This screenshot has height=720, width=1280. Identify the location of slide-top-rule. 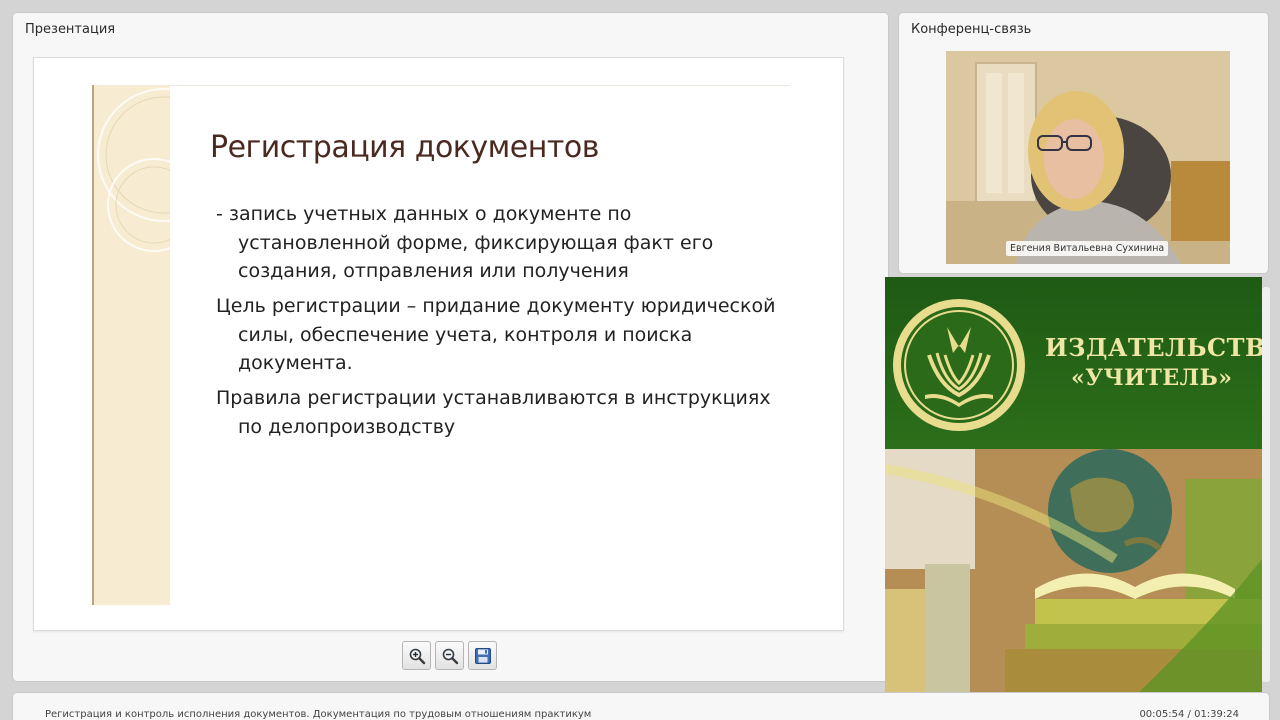
(480, 85).